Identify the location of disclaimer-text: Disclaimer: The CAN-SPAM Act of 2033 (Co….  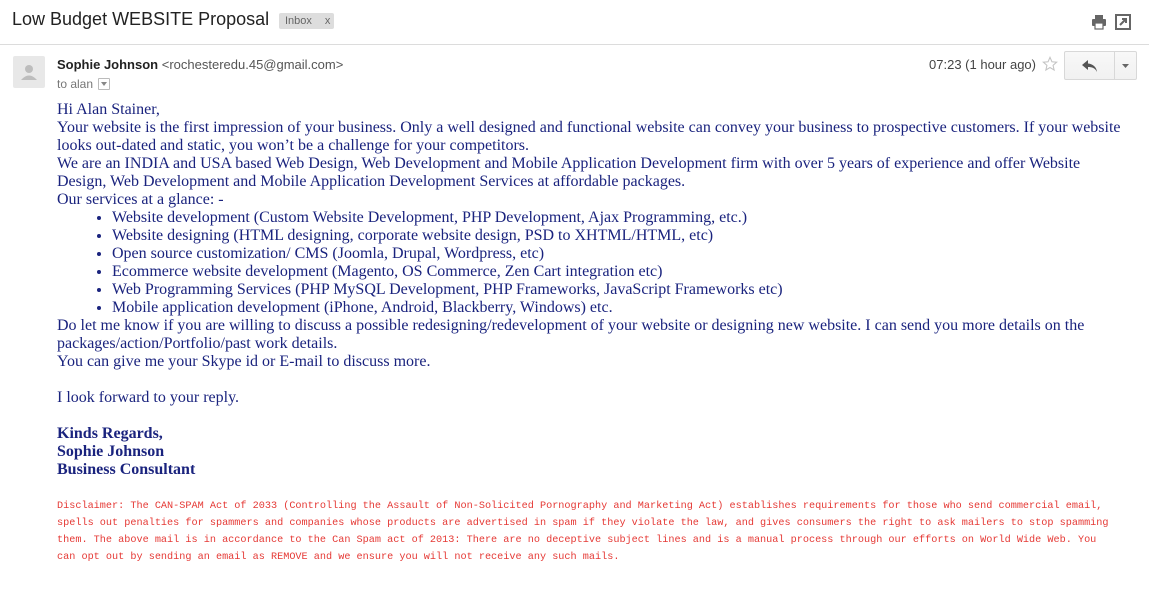
(583, 532).